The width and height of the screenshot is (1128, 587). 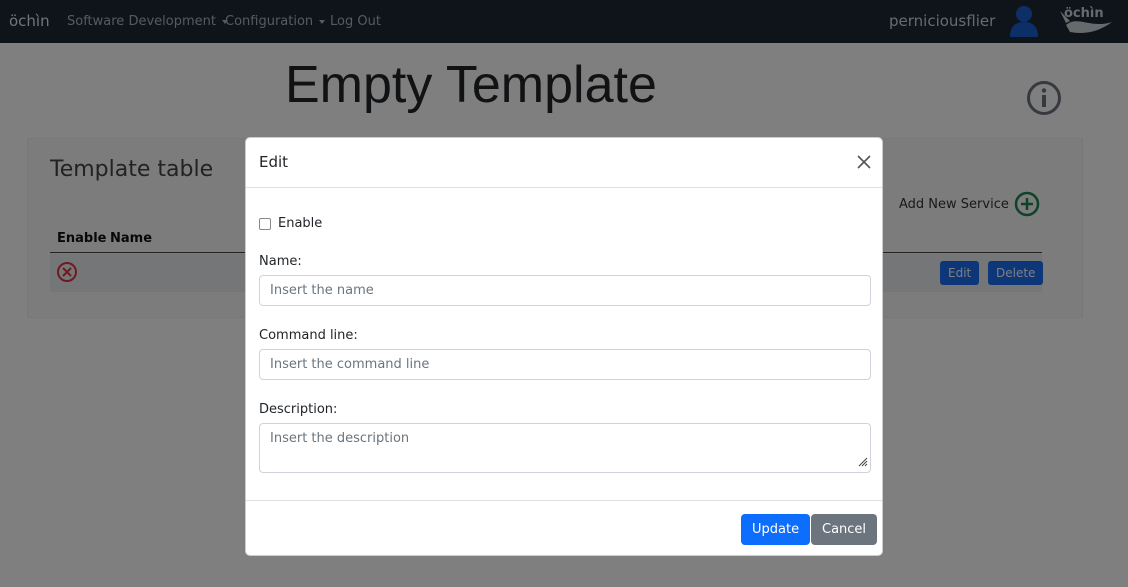 I want to click on modal-header: Edit, so click(x=564, y=163).